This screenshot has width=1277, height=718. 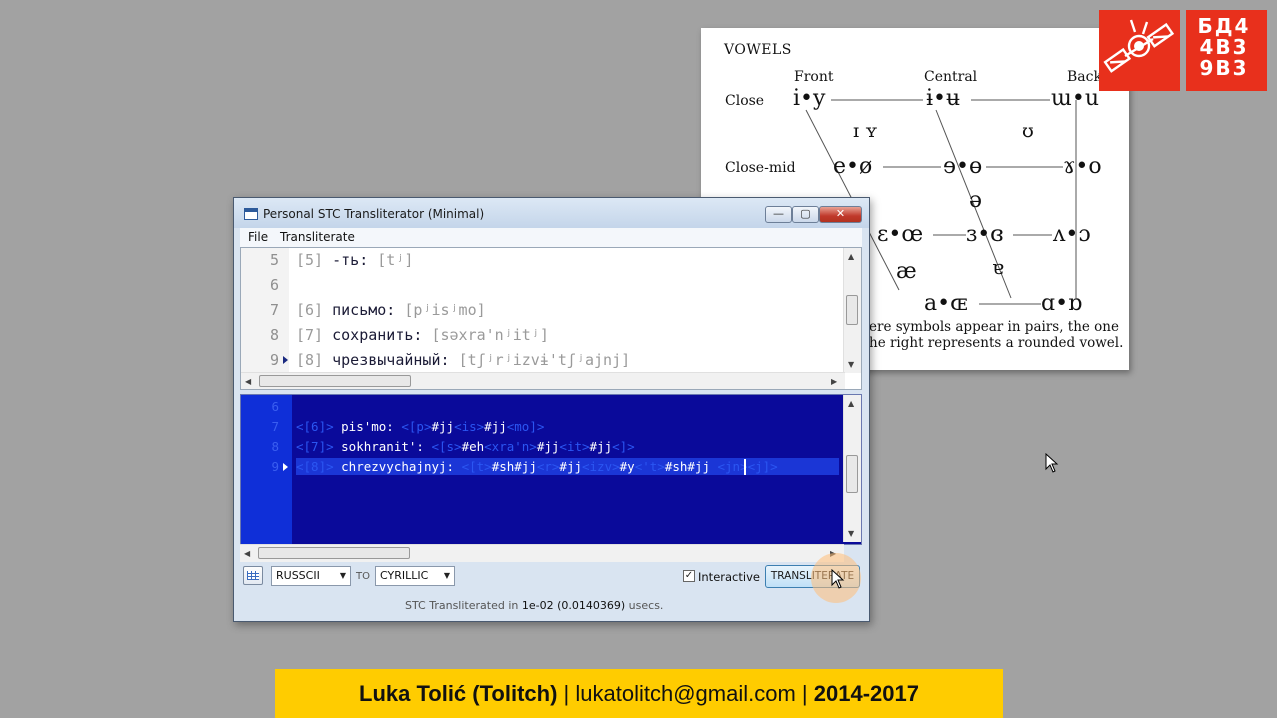 What do you see at coordinates (446, 446) in the screenshot?
I see `output-ipa-segment: <[s>` at bounding box center [446, 446].